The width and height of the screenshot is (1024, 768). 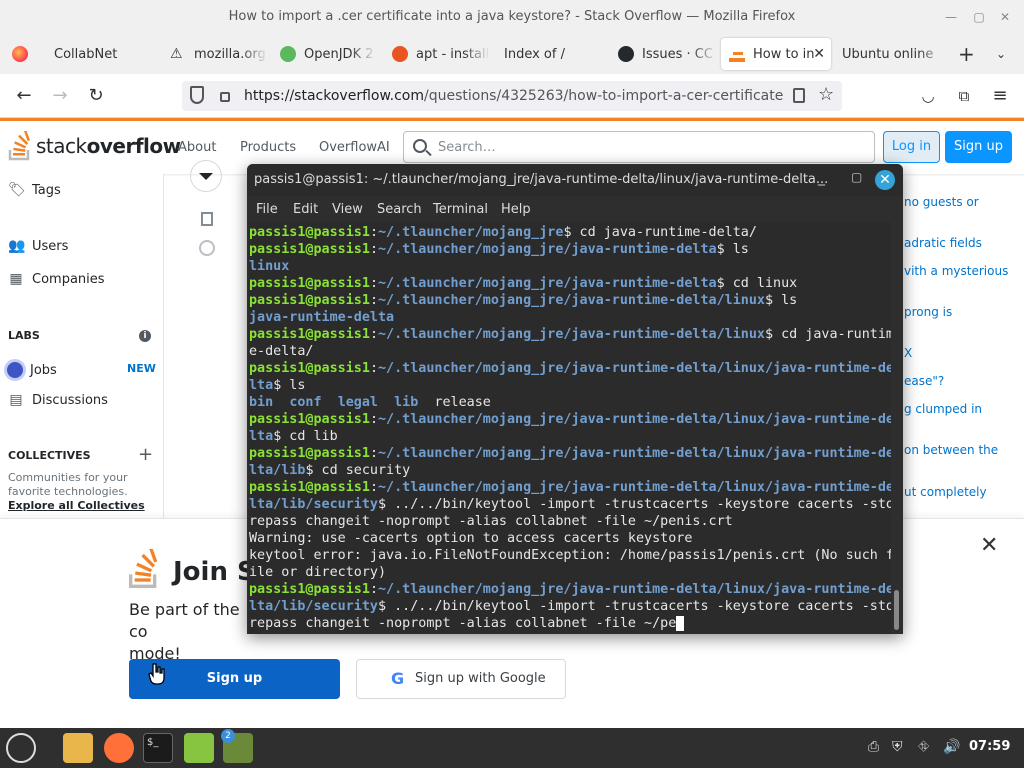 What do you see at coordinates (49, 455) in the screenshot?
I see `collectives-heading: COLLECTIVES` at bounding box center [49, 455].